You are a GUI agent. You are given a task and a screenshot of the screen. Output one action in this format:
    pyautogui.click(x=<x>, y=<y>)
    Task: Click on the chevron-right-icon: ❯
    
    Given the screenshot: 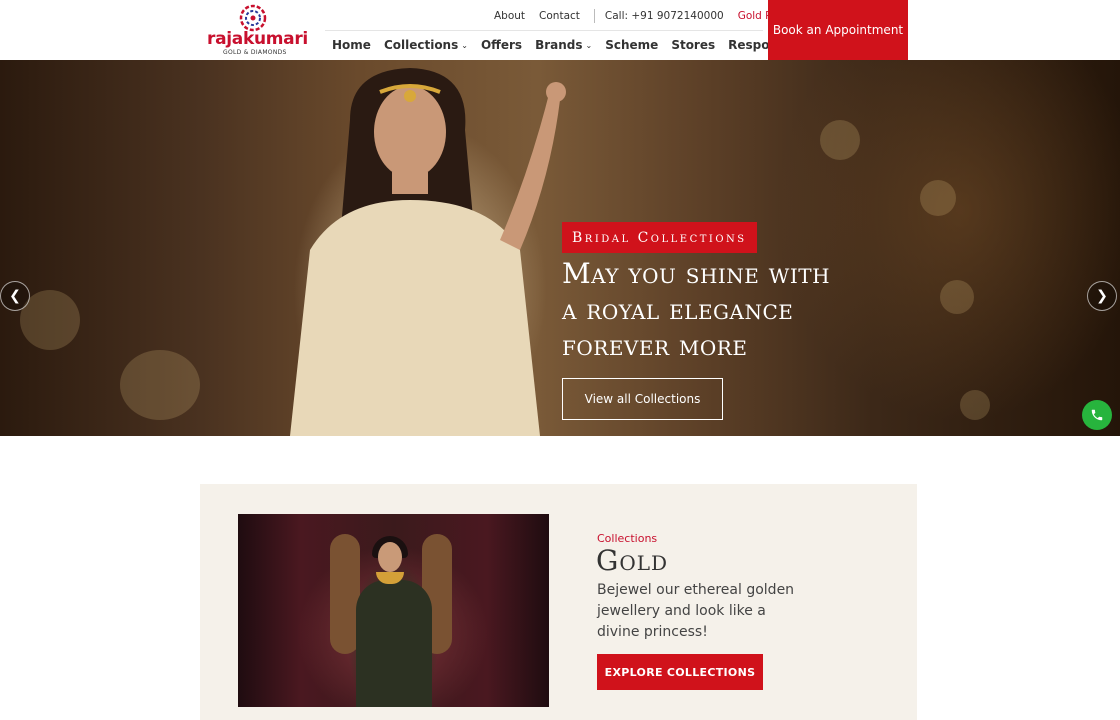 What is the action you would take?
    pyautogui.click(x=1102, y=296)
    